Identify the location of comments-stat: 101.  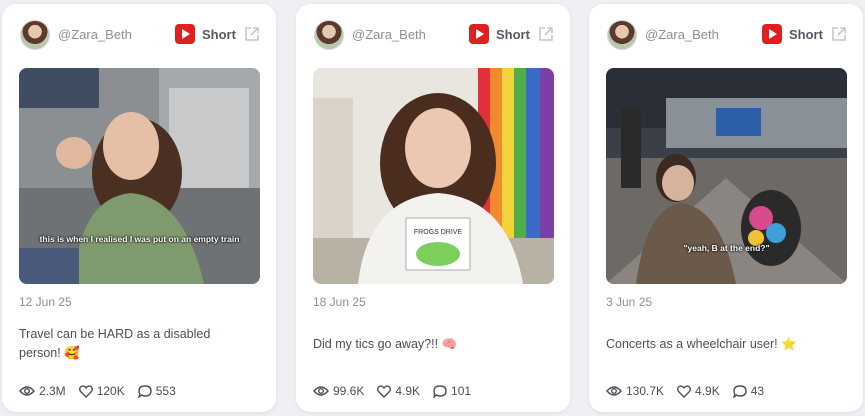
(452, 391).